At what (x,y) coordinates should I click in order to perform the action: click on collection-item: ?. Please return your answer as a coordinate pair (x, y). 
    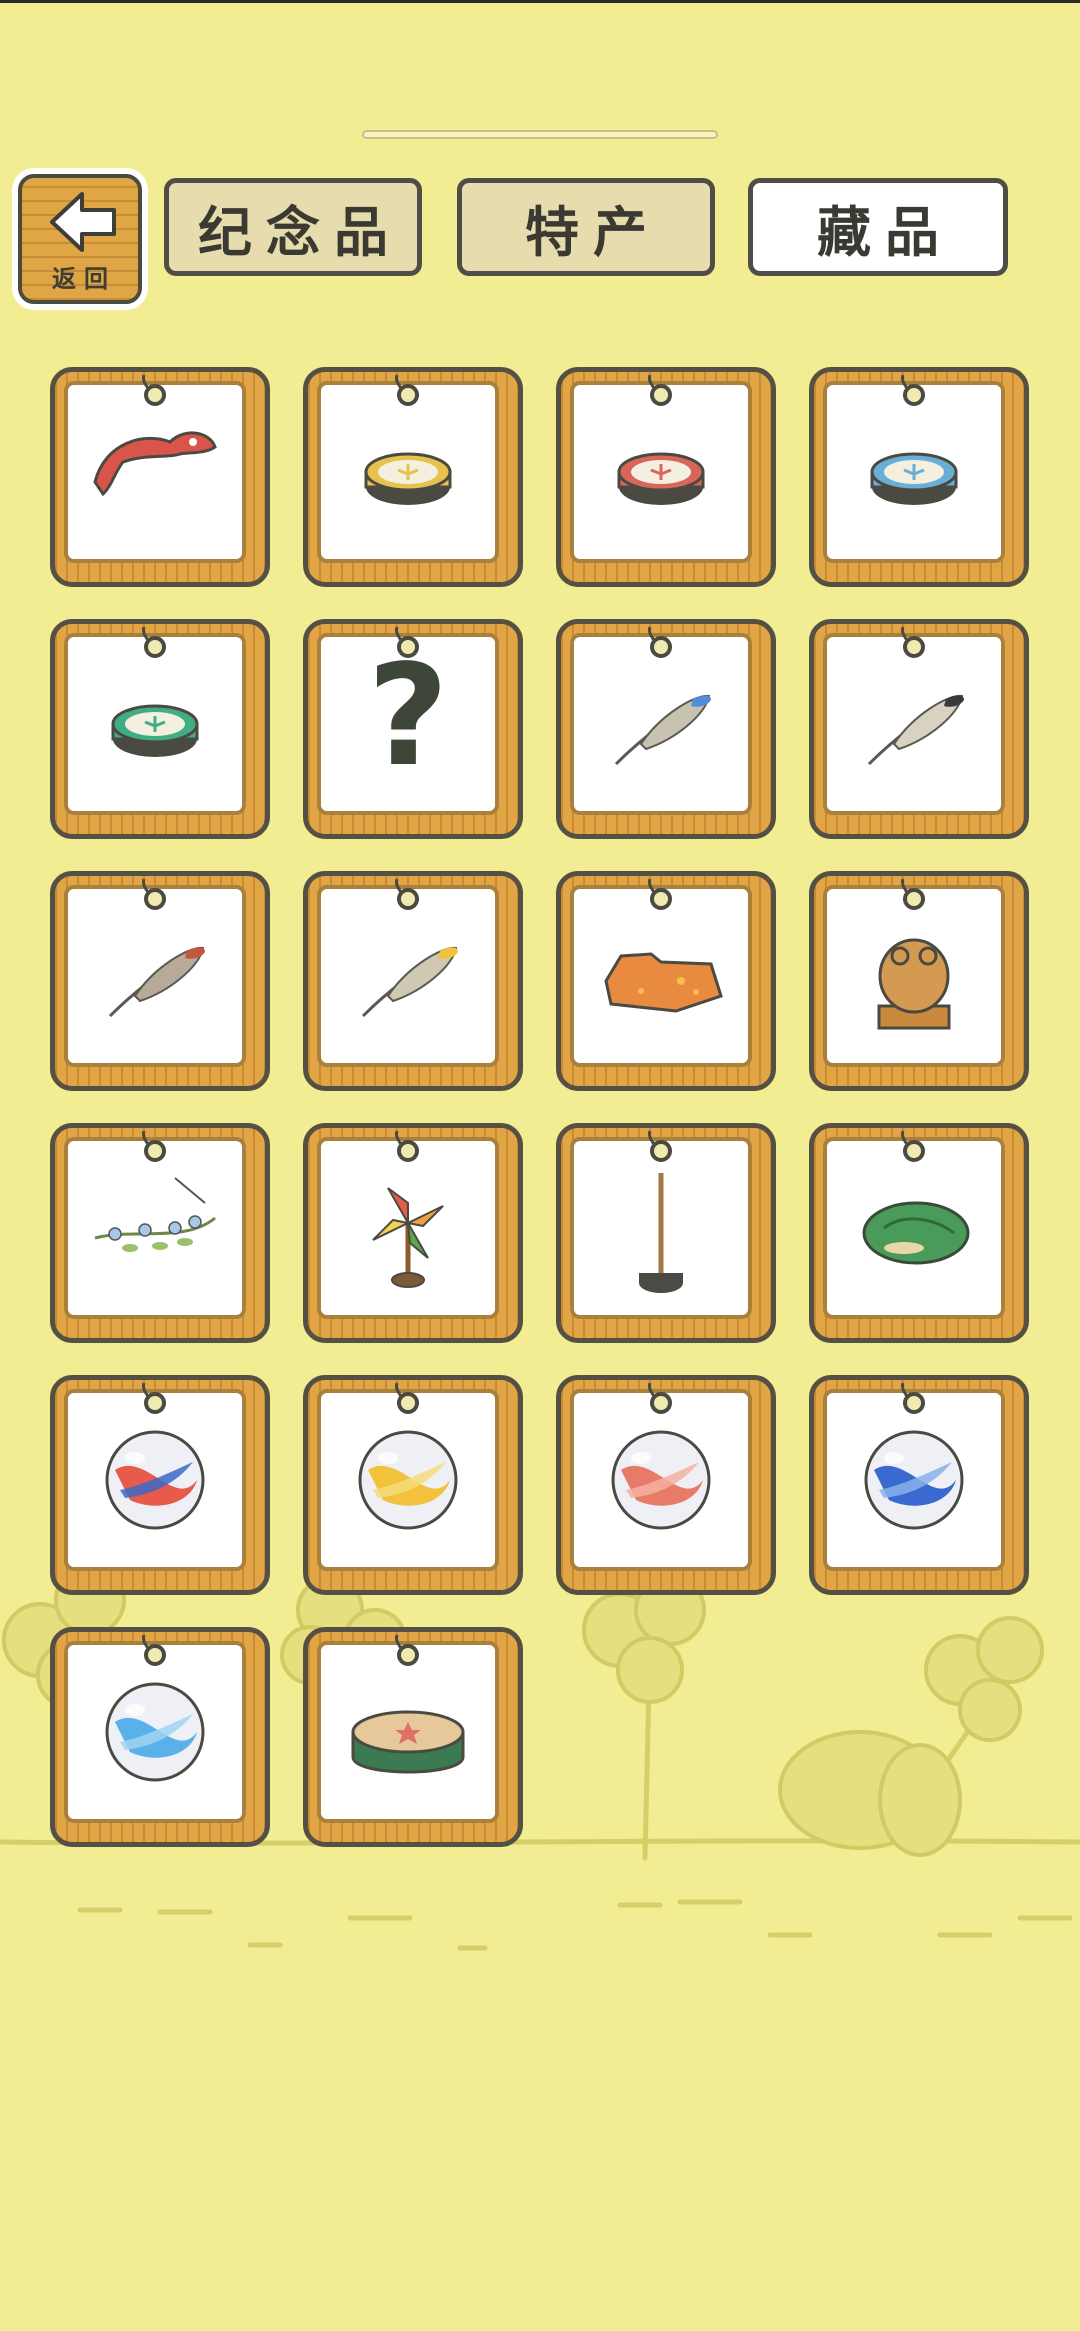
    Looking at the image, I should click on (413, 729).